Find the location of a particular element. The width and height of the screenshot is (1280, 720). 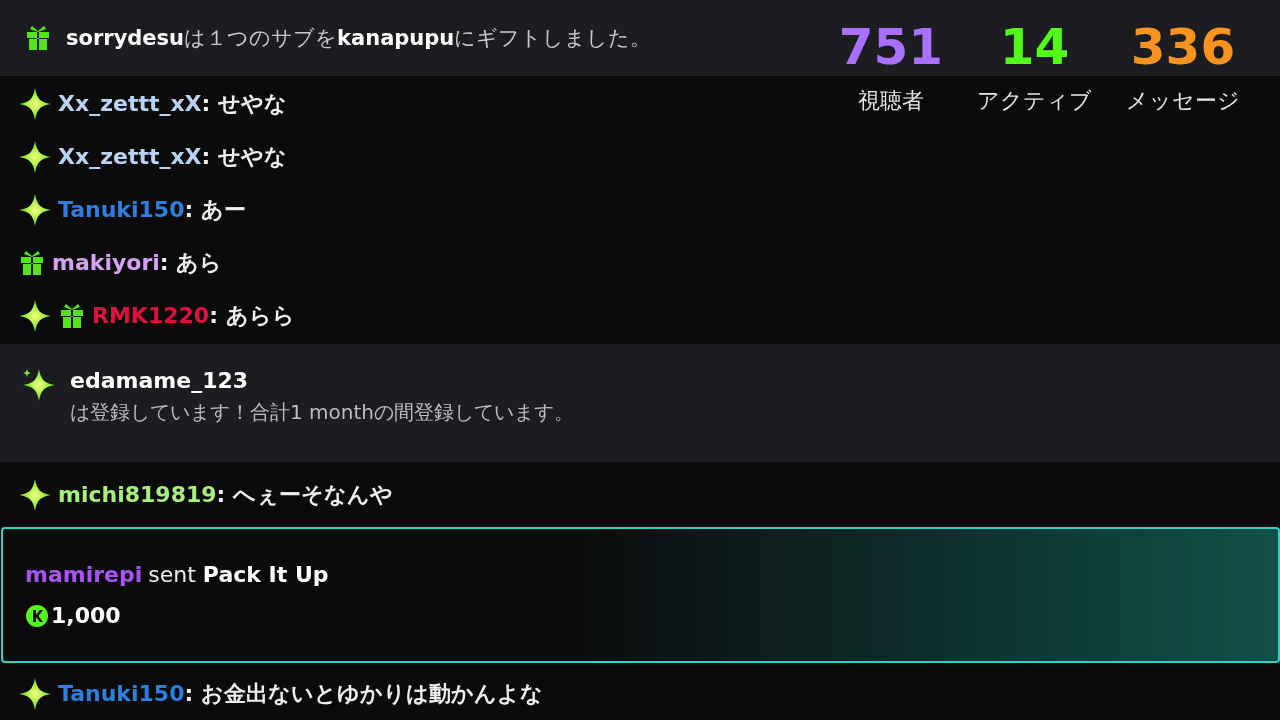

message-text: : お金出ないとゆかりは動かんよな is located at coordinates (363, 693).